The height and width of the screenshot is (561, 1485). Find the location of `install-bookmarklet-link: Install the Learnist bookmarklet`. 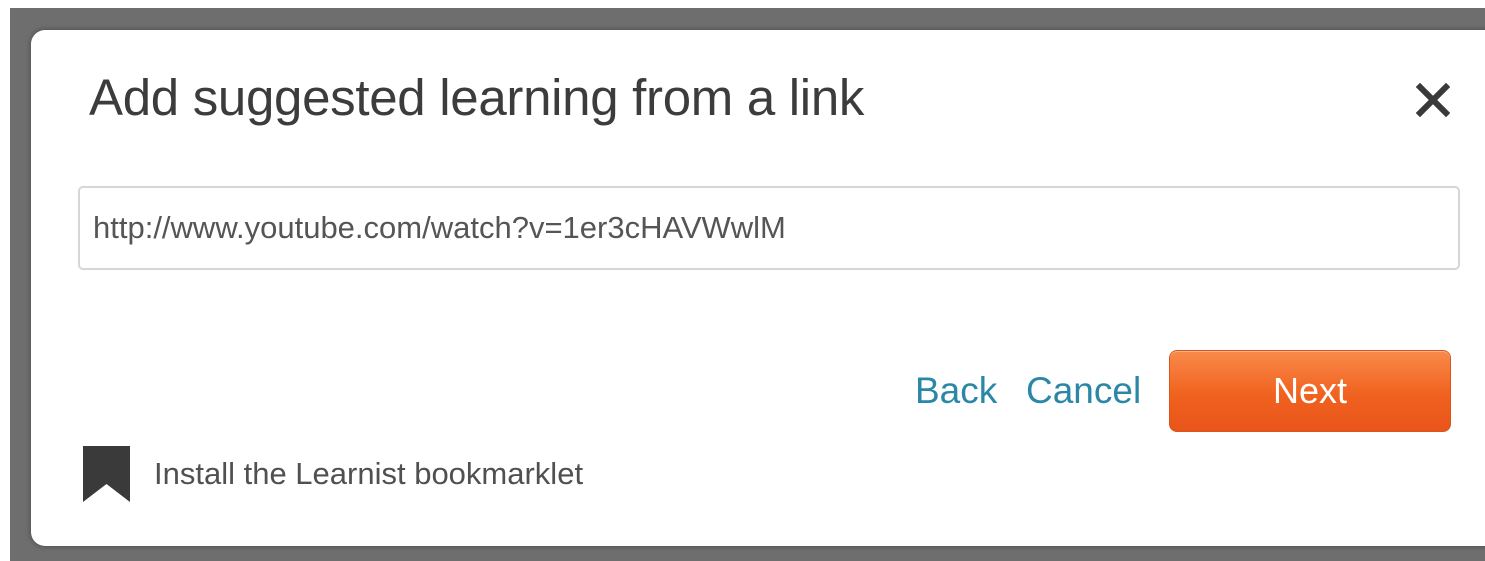

install-bookmarklet-link: Install the Learnist bookmarklet is located at coordinates (332, 474).